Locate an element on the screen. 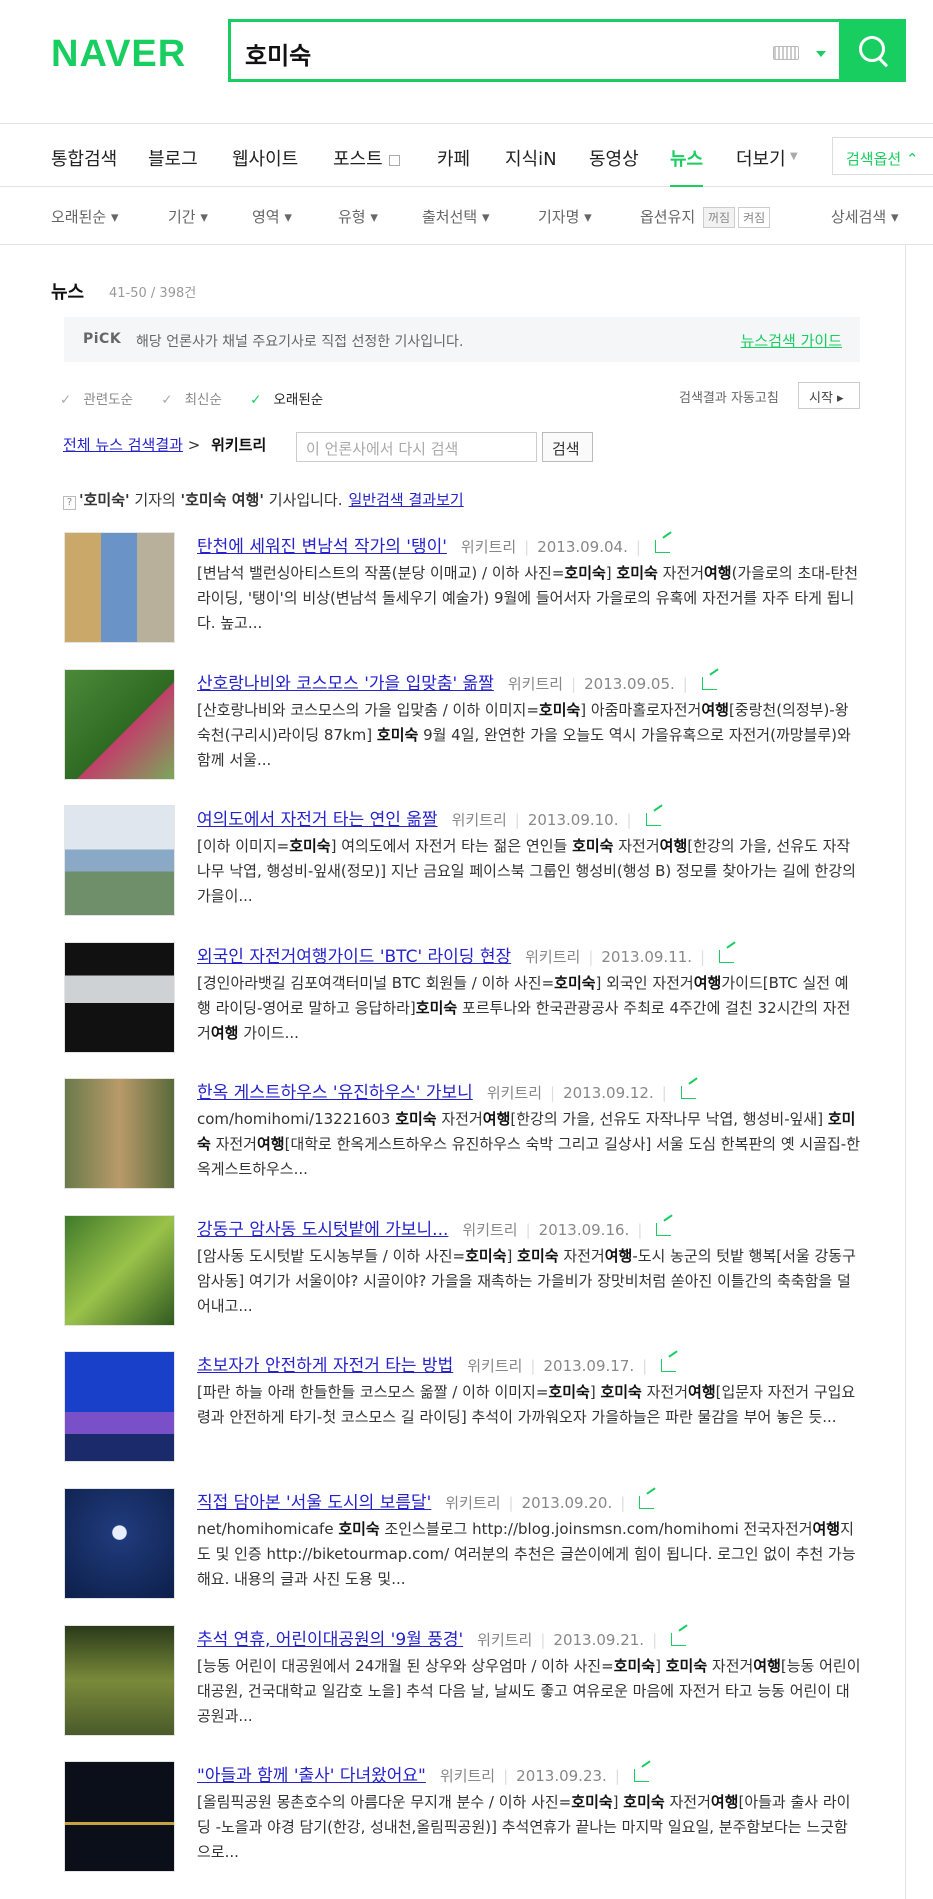  article-title-link: "아들과 함께 '출사' 다녀왔어요" is located at coordinates (311, 1776).